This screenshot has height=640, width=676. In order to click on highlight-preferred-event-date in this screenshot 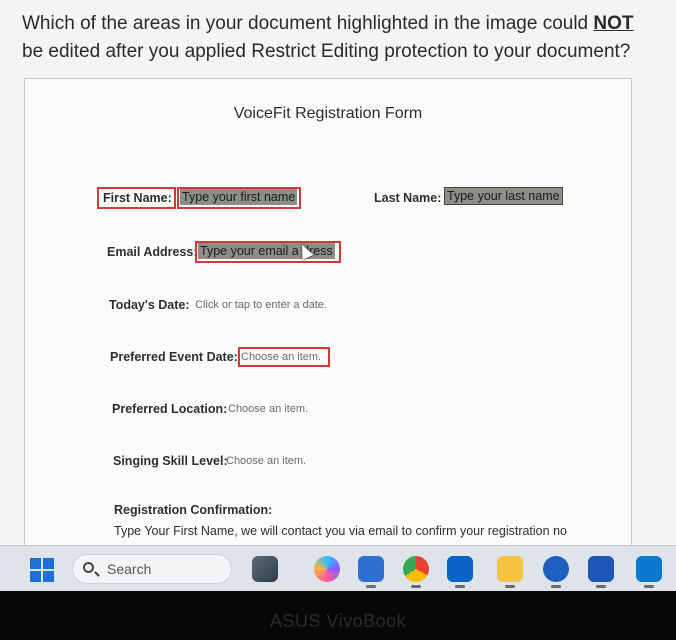, I will do `click(284, 357)`.